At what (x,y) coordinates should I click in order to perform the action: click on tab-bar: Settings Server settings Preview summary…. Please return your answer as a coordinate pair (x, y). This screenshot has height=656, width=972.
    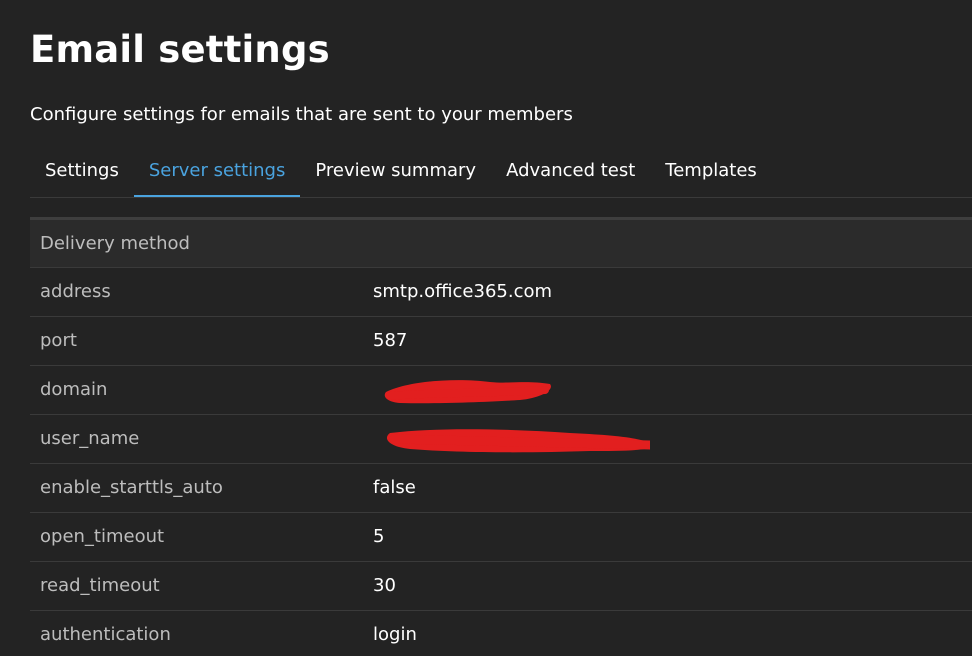
    Looking at the image, I should click on (501, 174).